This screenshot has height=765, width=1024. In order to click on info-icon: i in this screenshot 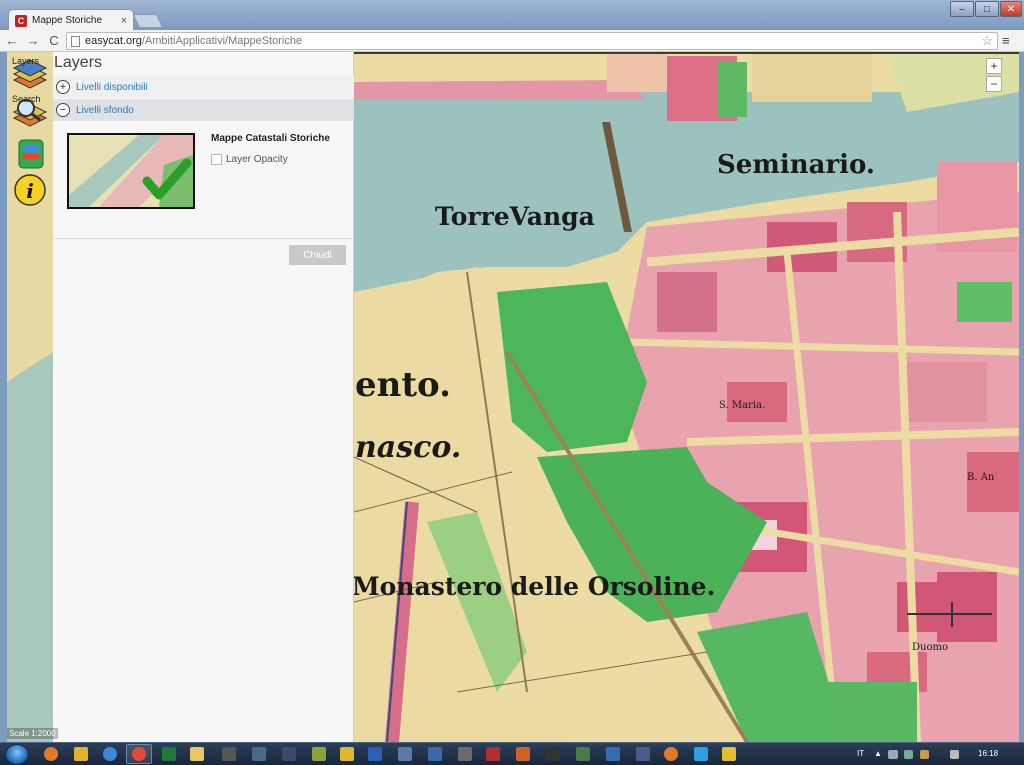, I will do `click(30, 190)`.